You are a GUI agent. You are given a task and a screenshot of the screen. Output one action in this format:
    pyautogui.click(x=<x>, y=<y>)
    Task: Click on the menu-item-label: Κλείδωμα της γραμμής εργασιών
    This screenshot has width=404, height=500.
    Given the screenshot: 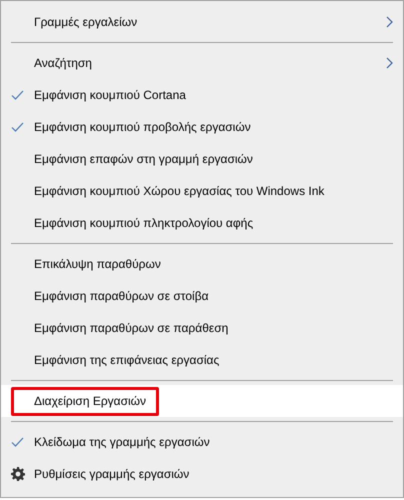 What is the action you would take?
    pyautogui.click(x=122, y=442)
    